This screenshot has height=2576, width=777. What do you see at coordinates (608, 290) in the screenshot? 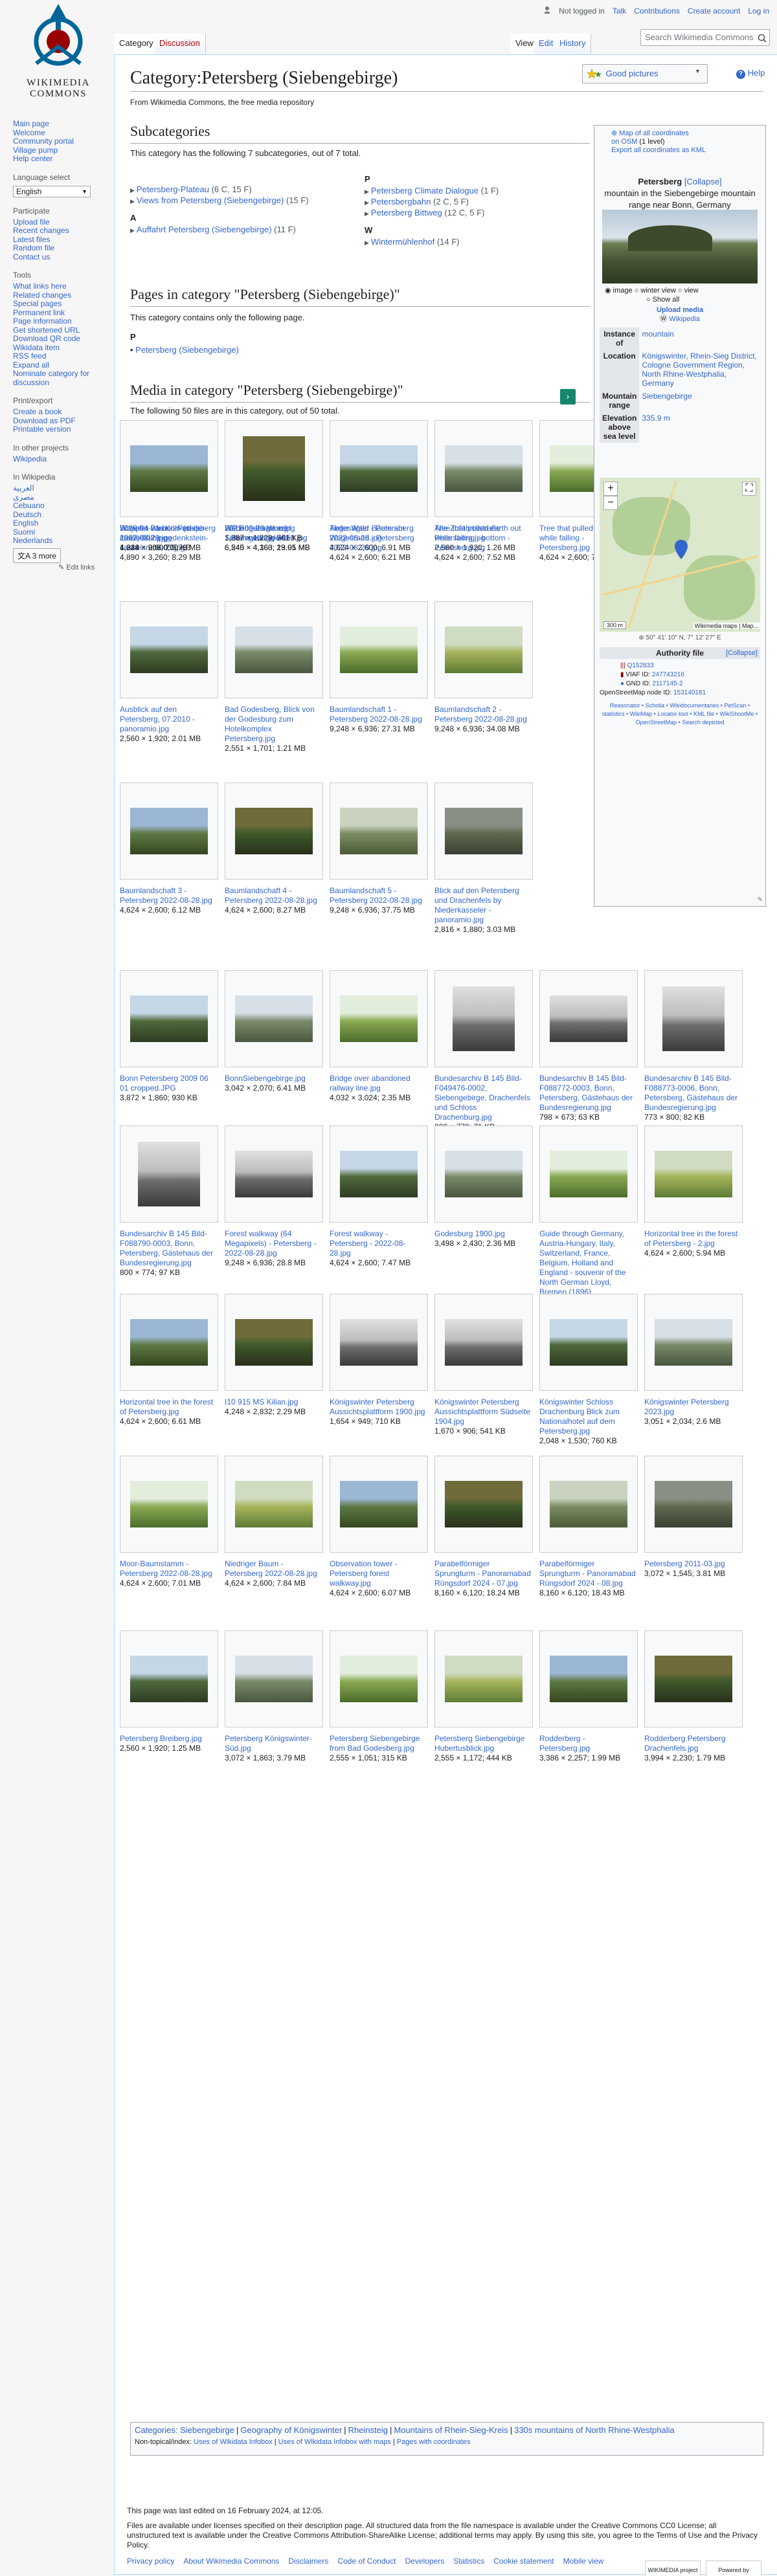
I see `radio-image: ◉` at bounding box center [608, 290].